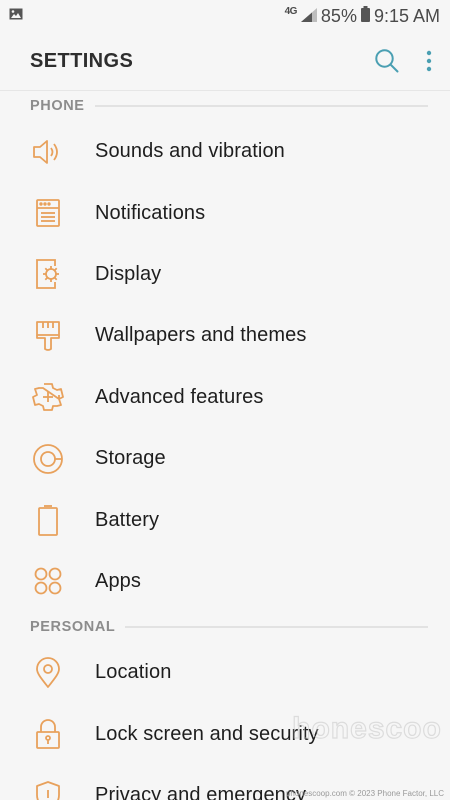  I want to click on settings-item-label: Notifications, so click(150, 212).